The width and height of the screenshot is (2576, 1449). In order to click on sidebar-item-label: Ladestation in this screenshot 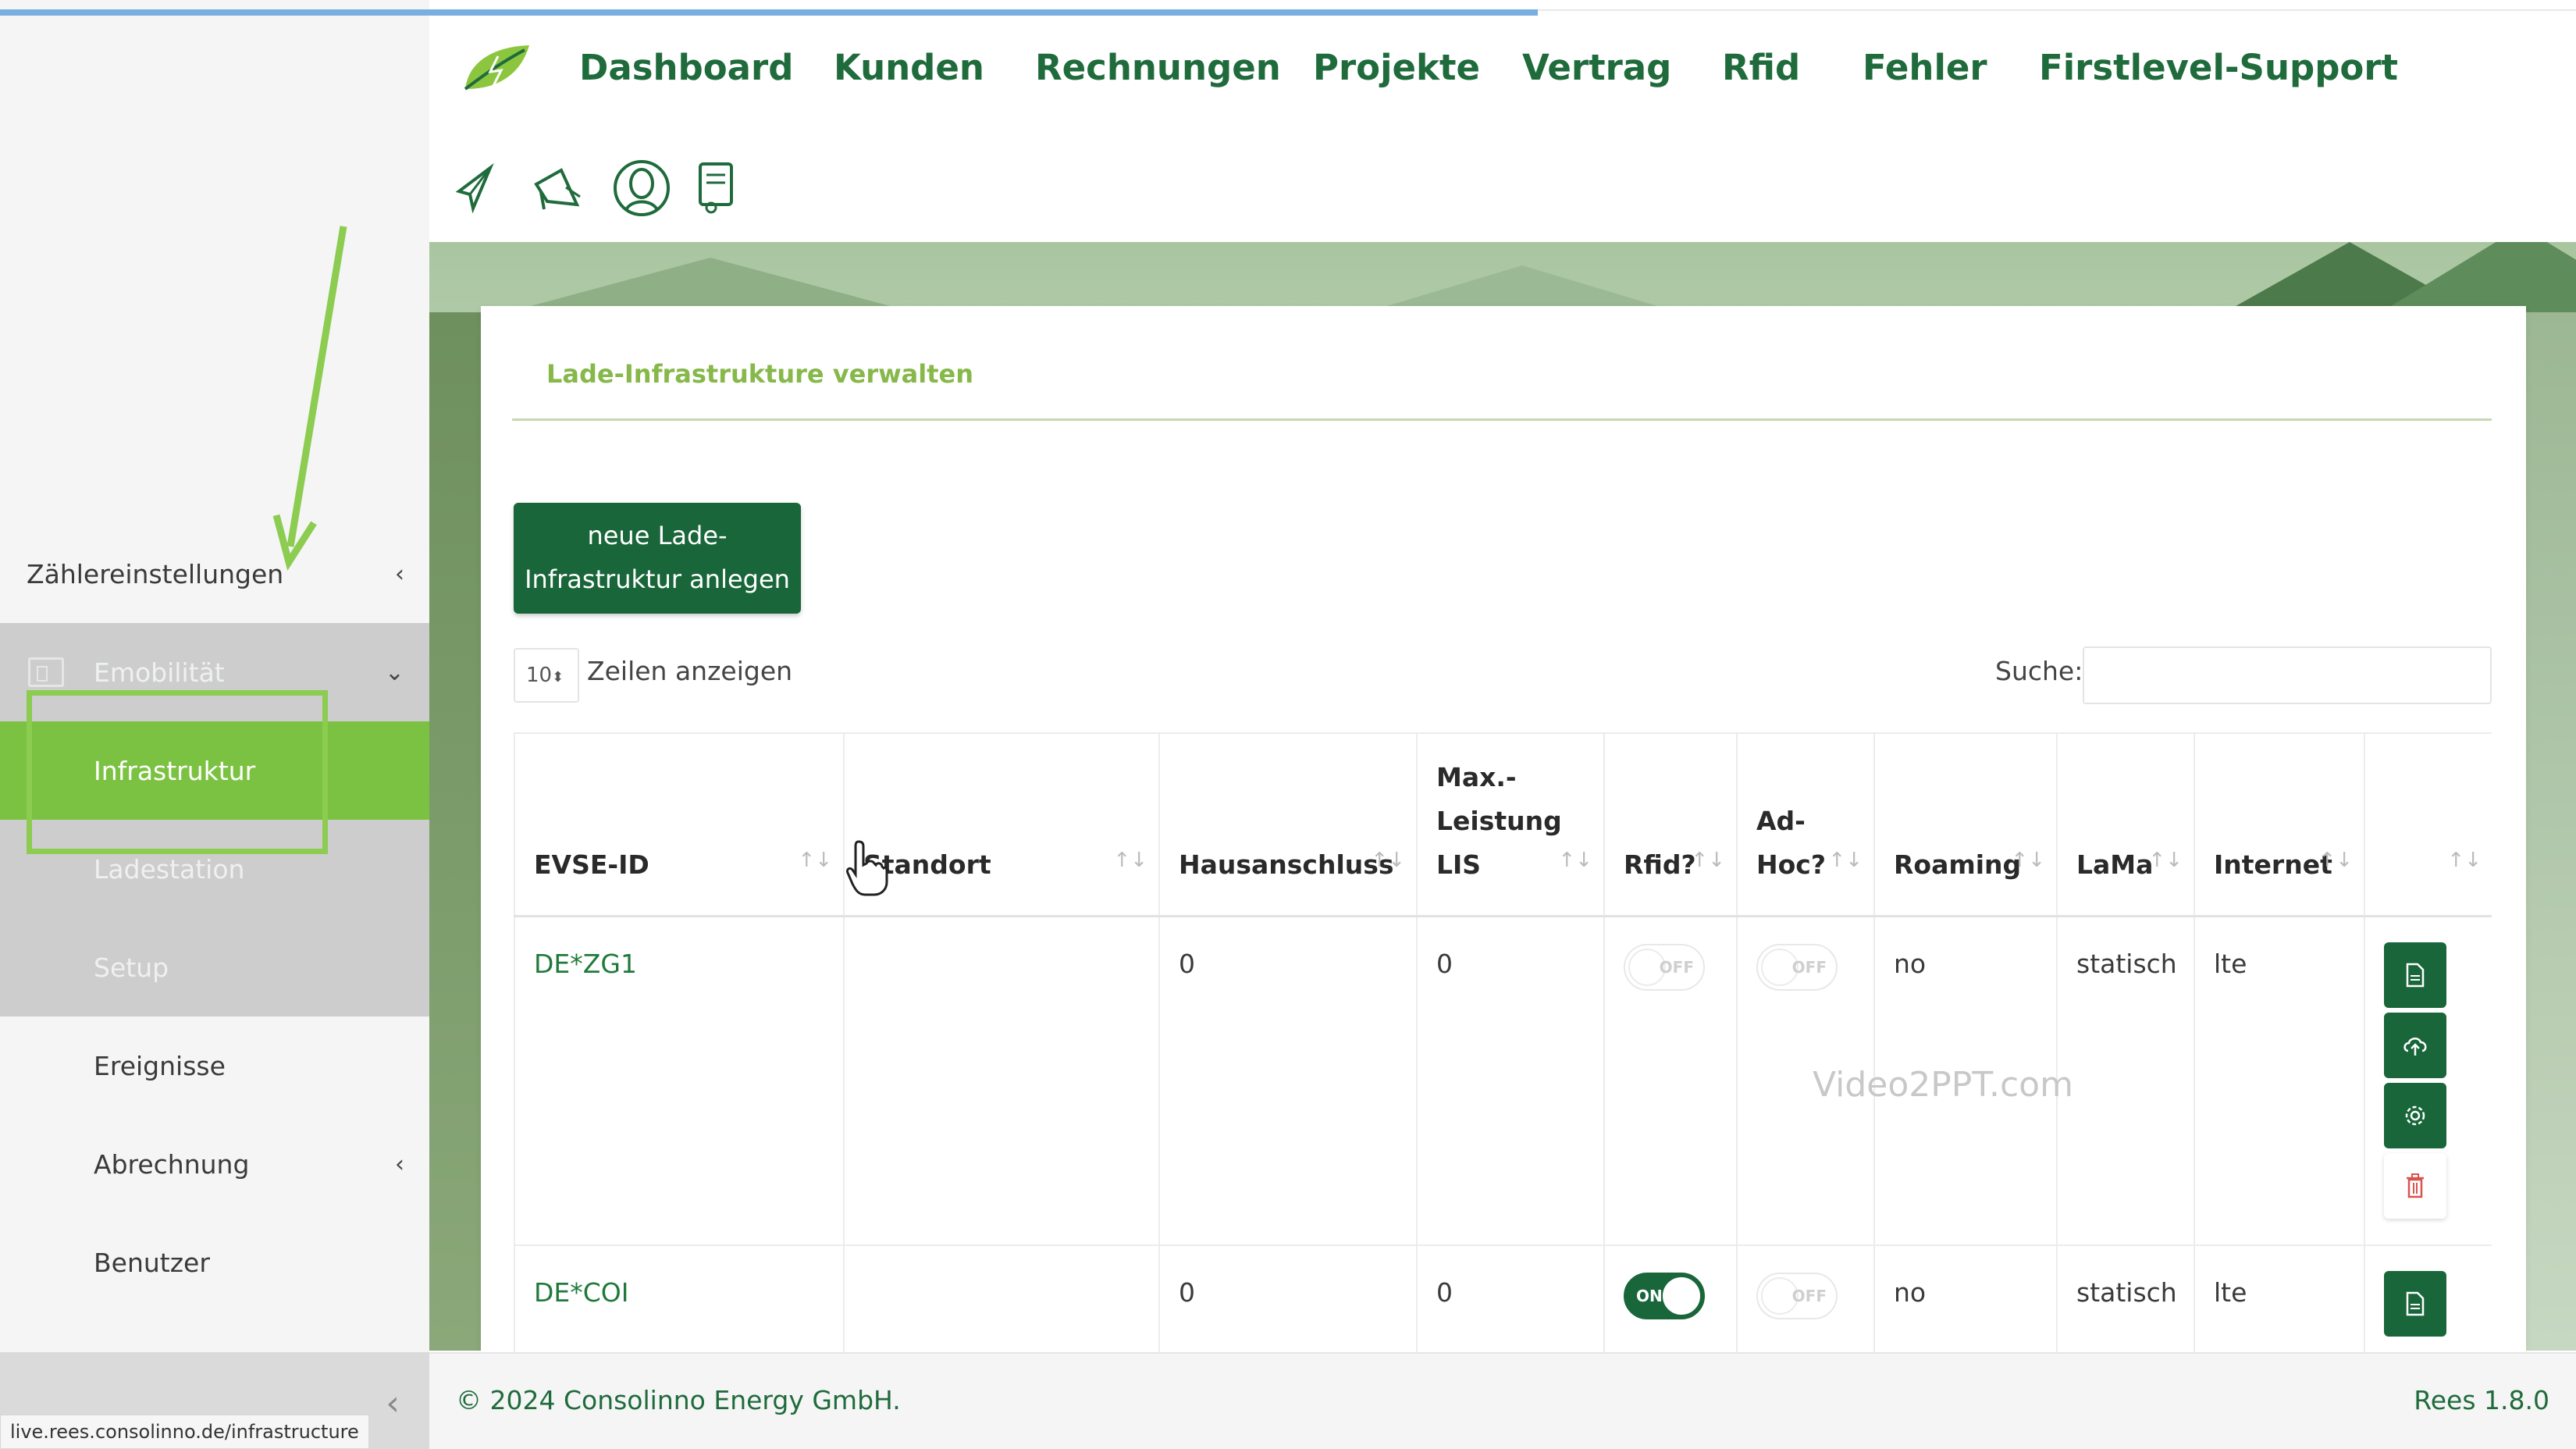, I will do `click(169, 869)`.